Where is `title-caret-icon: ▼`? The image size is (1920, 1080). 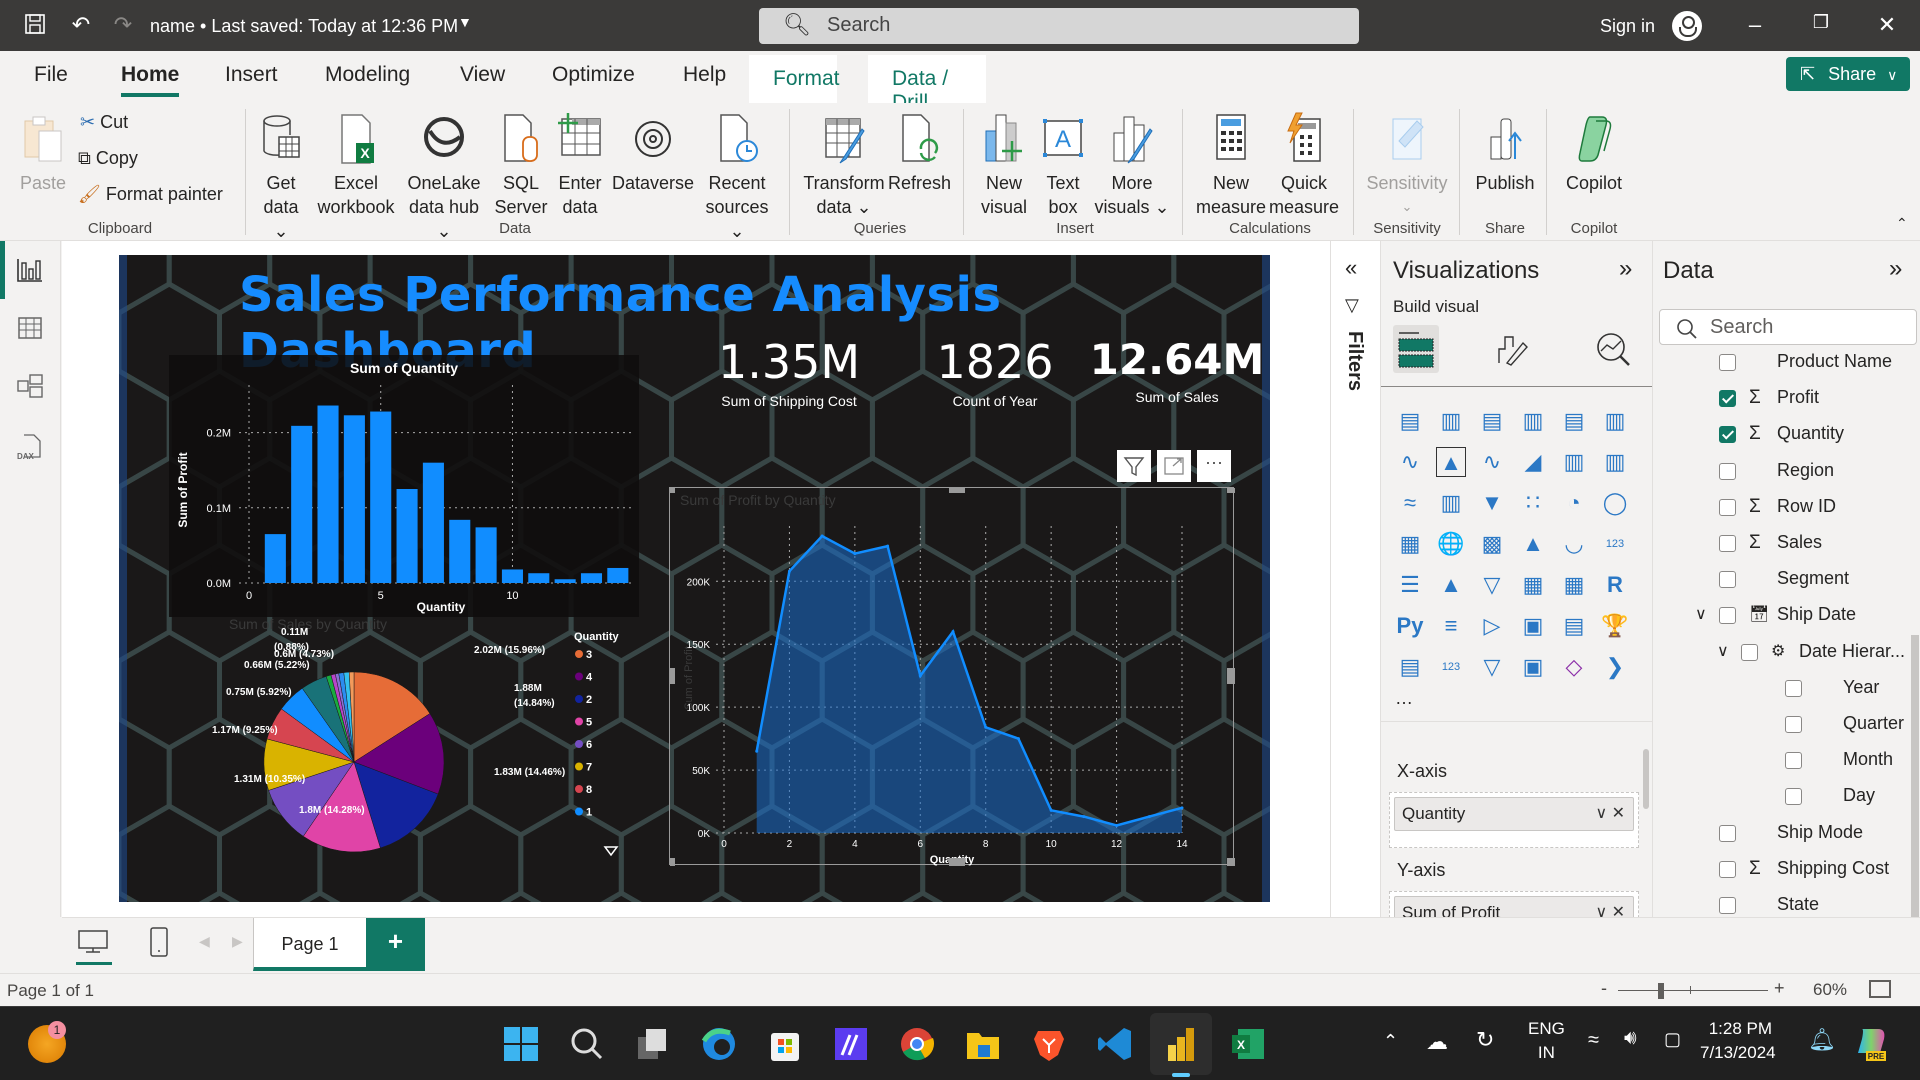 title-caret-icon: ▼ is located at coordinates (465, 22).